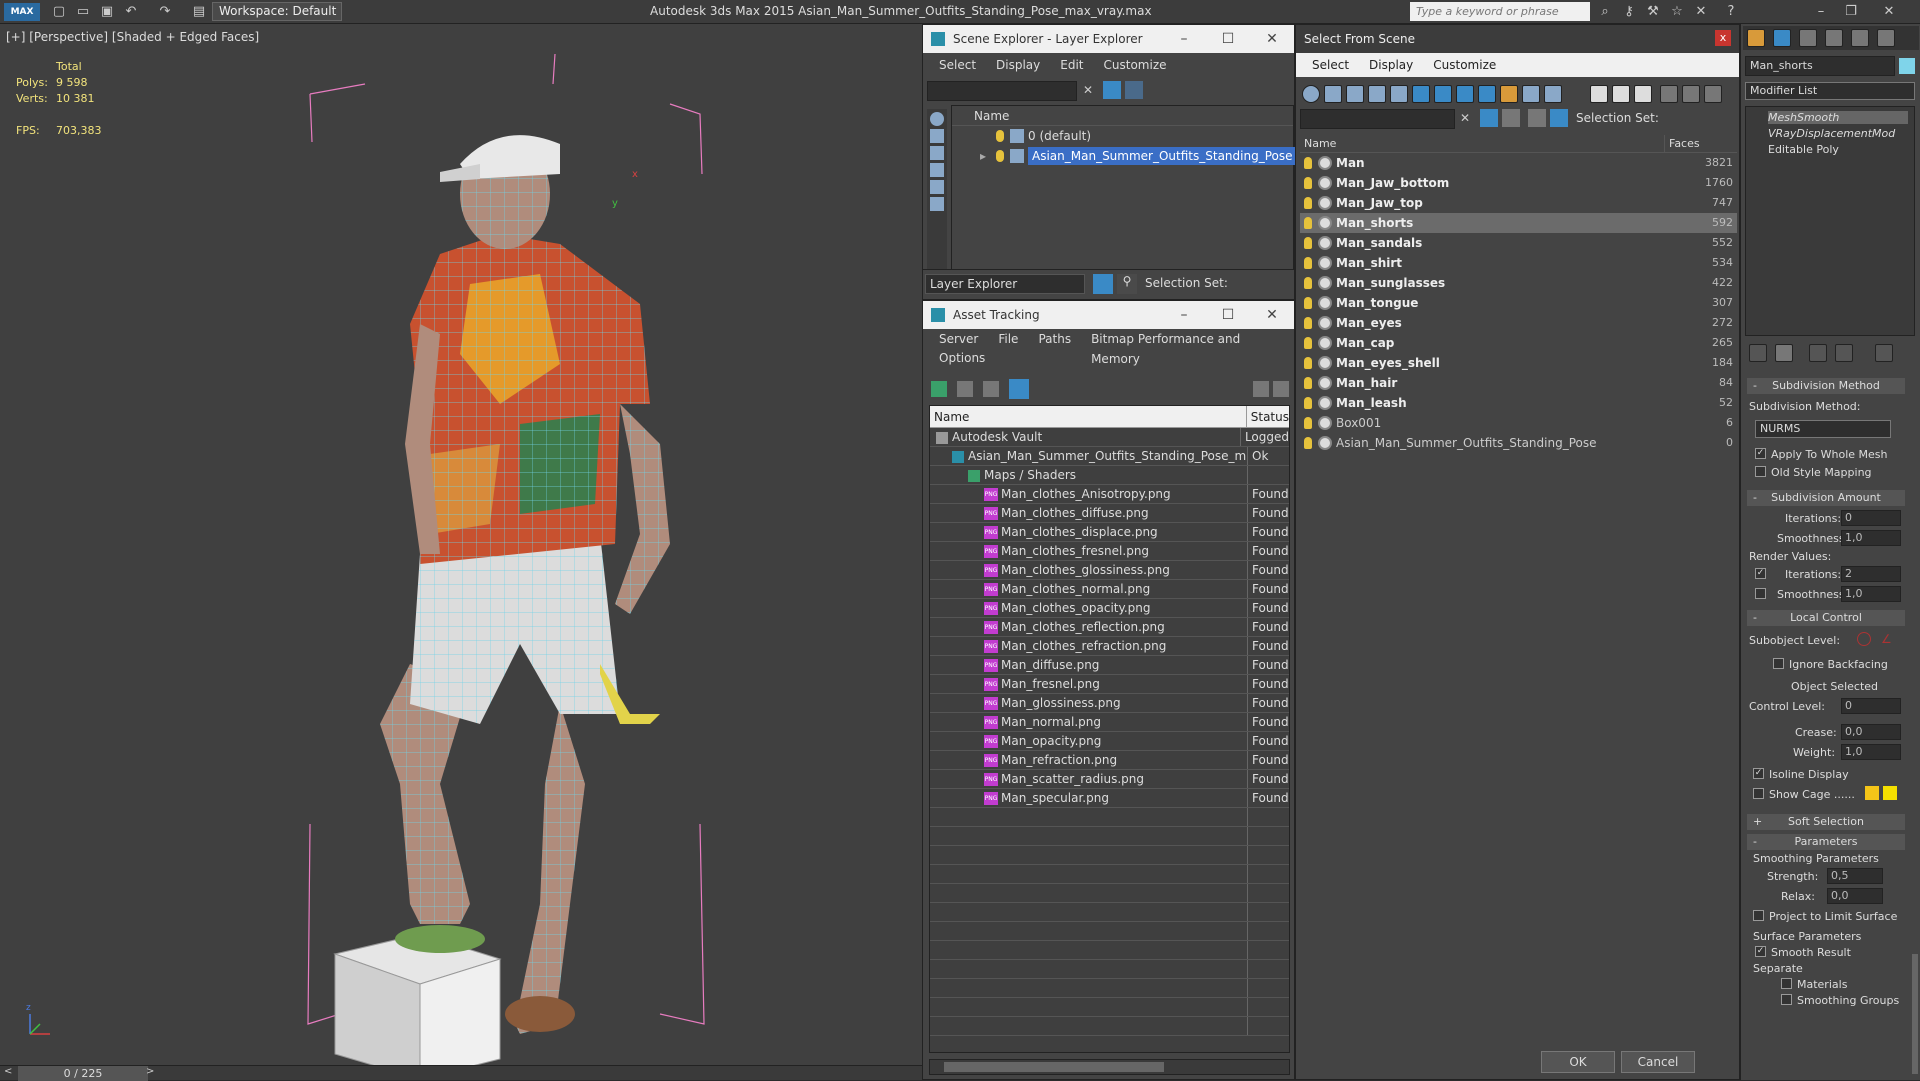  What do you see at coordinates (1784, 353) in the screenshot?
I see `show-end-result-icon` at bounding box center [1784, 353].